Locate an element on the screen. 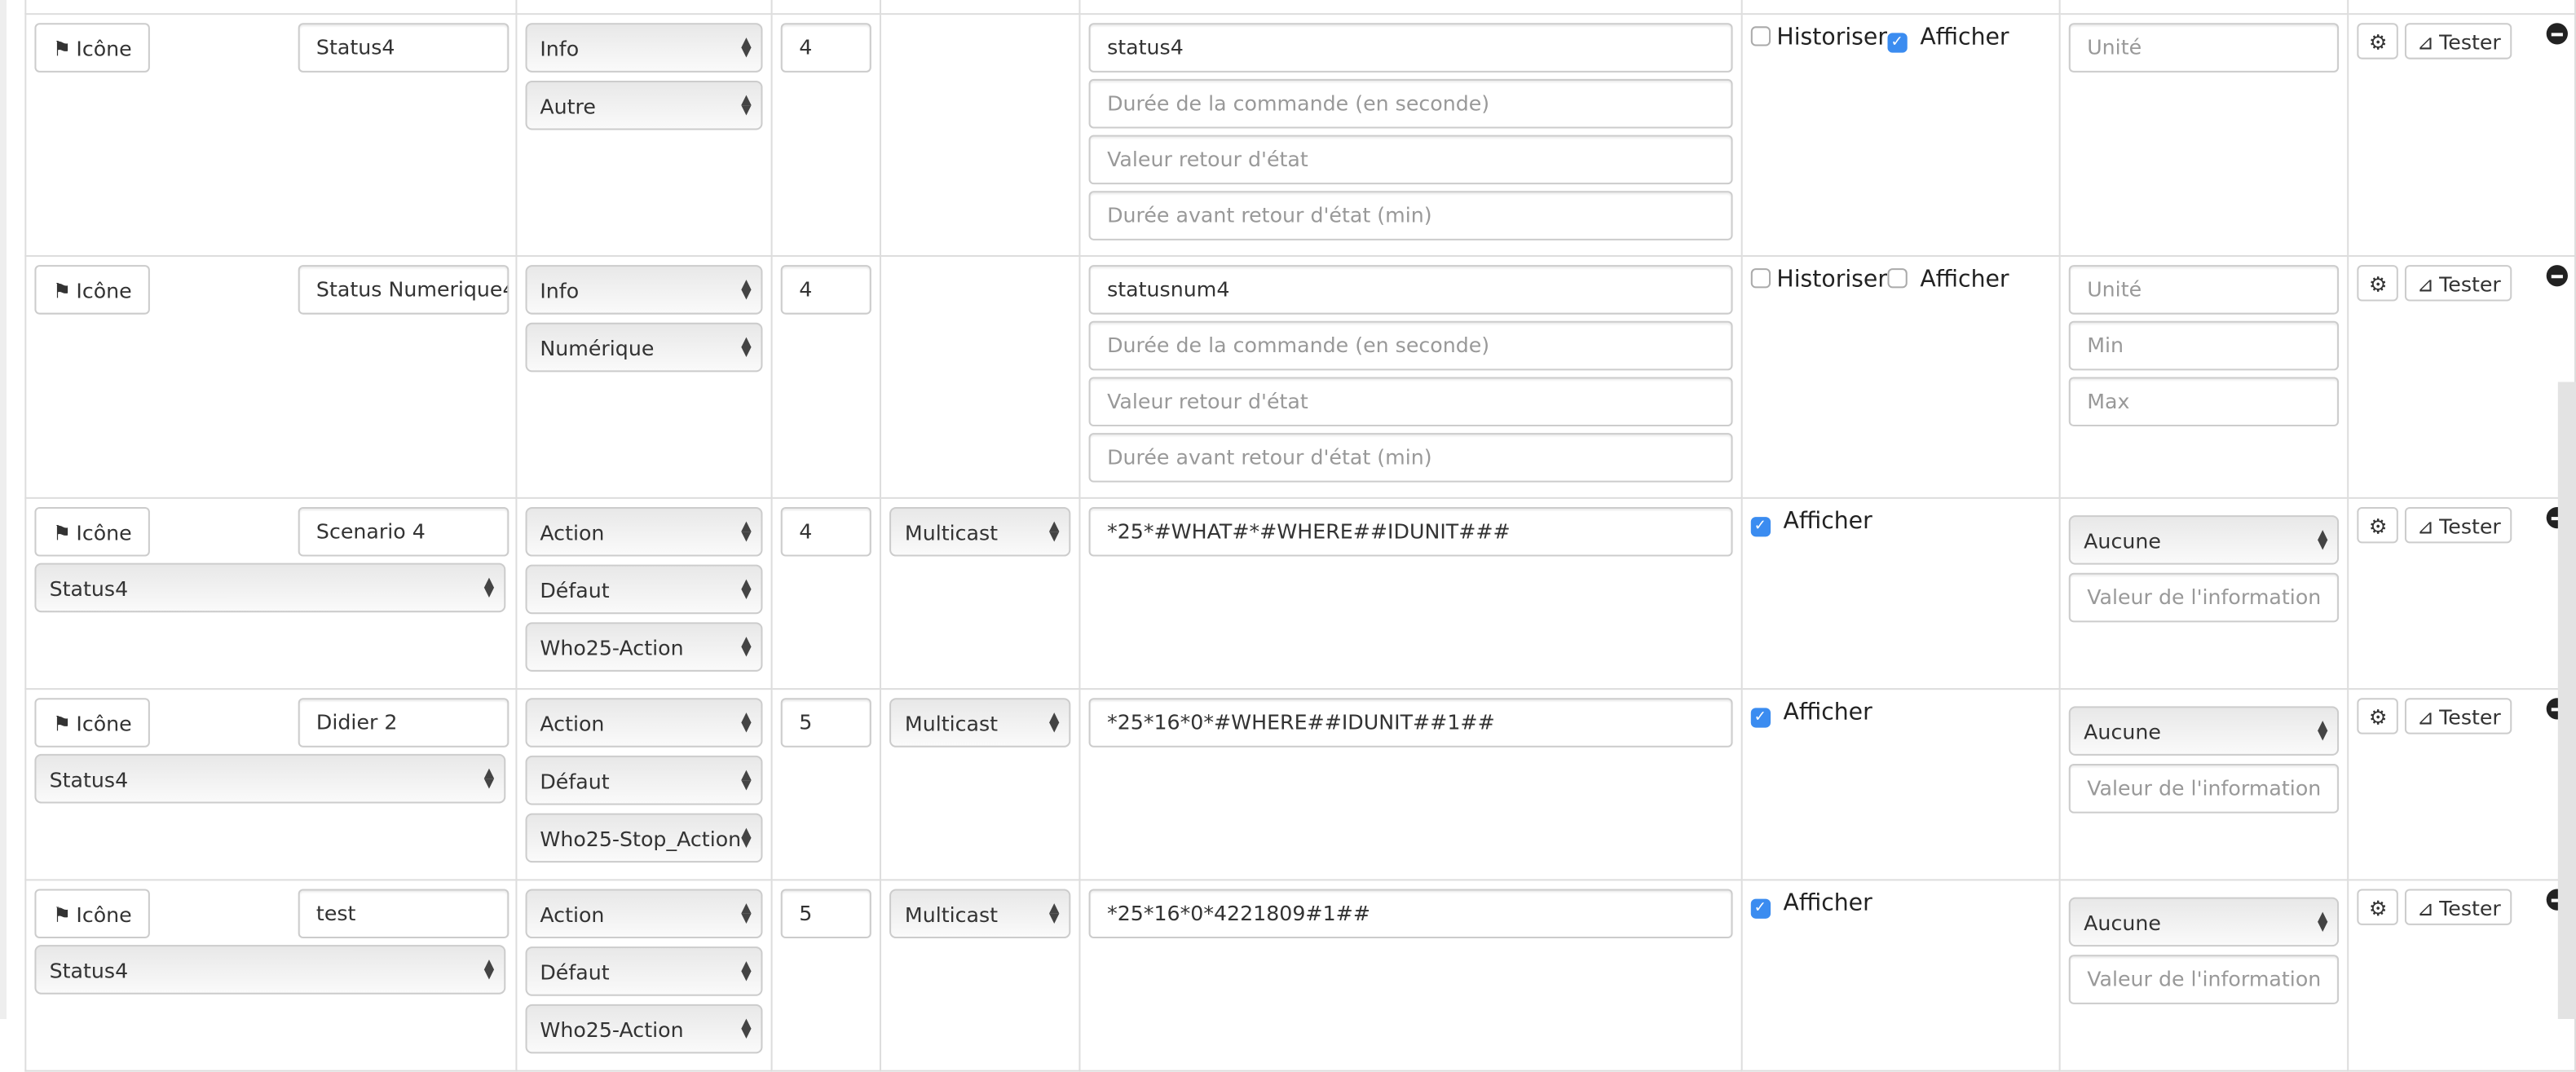 Image resolution: width=2576 pixels, height=1072 pixels. logical-id-input: status4 is located at coordinates (1410, 48).